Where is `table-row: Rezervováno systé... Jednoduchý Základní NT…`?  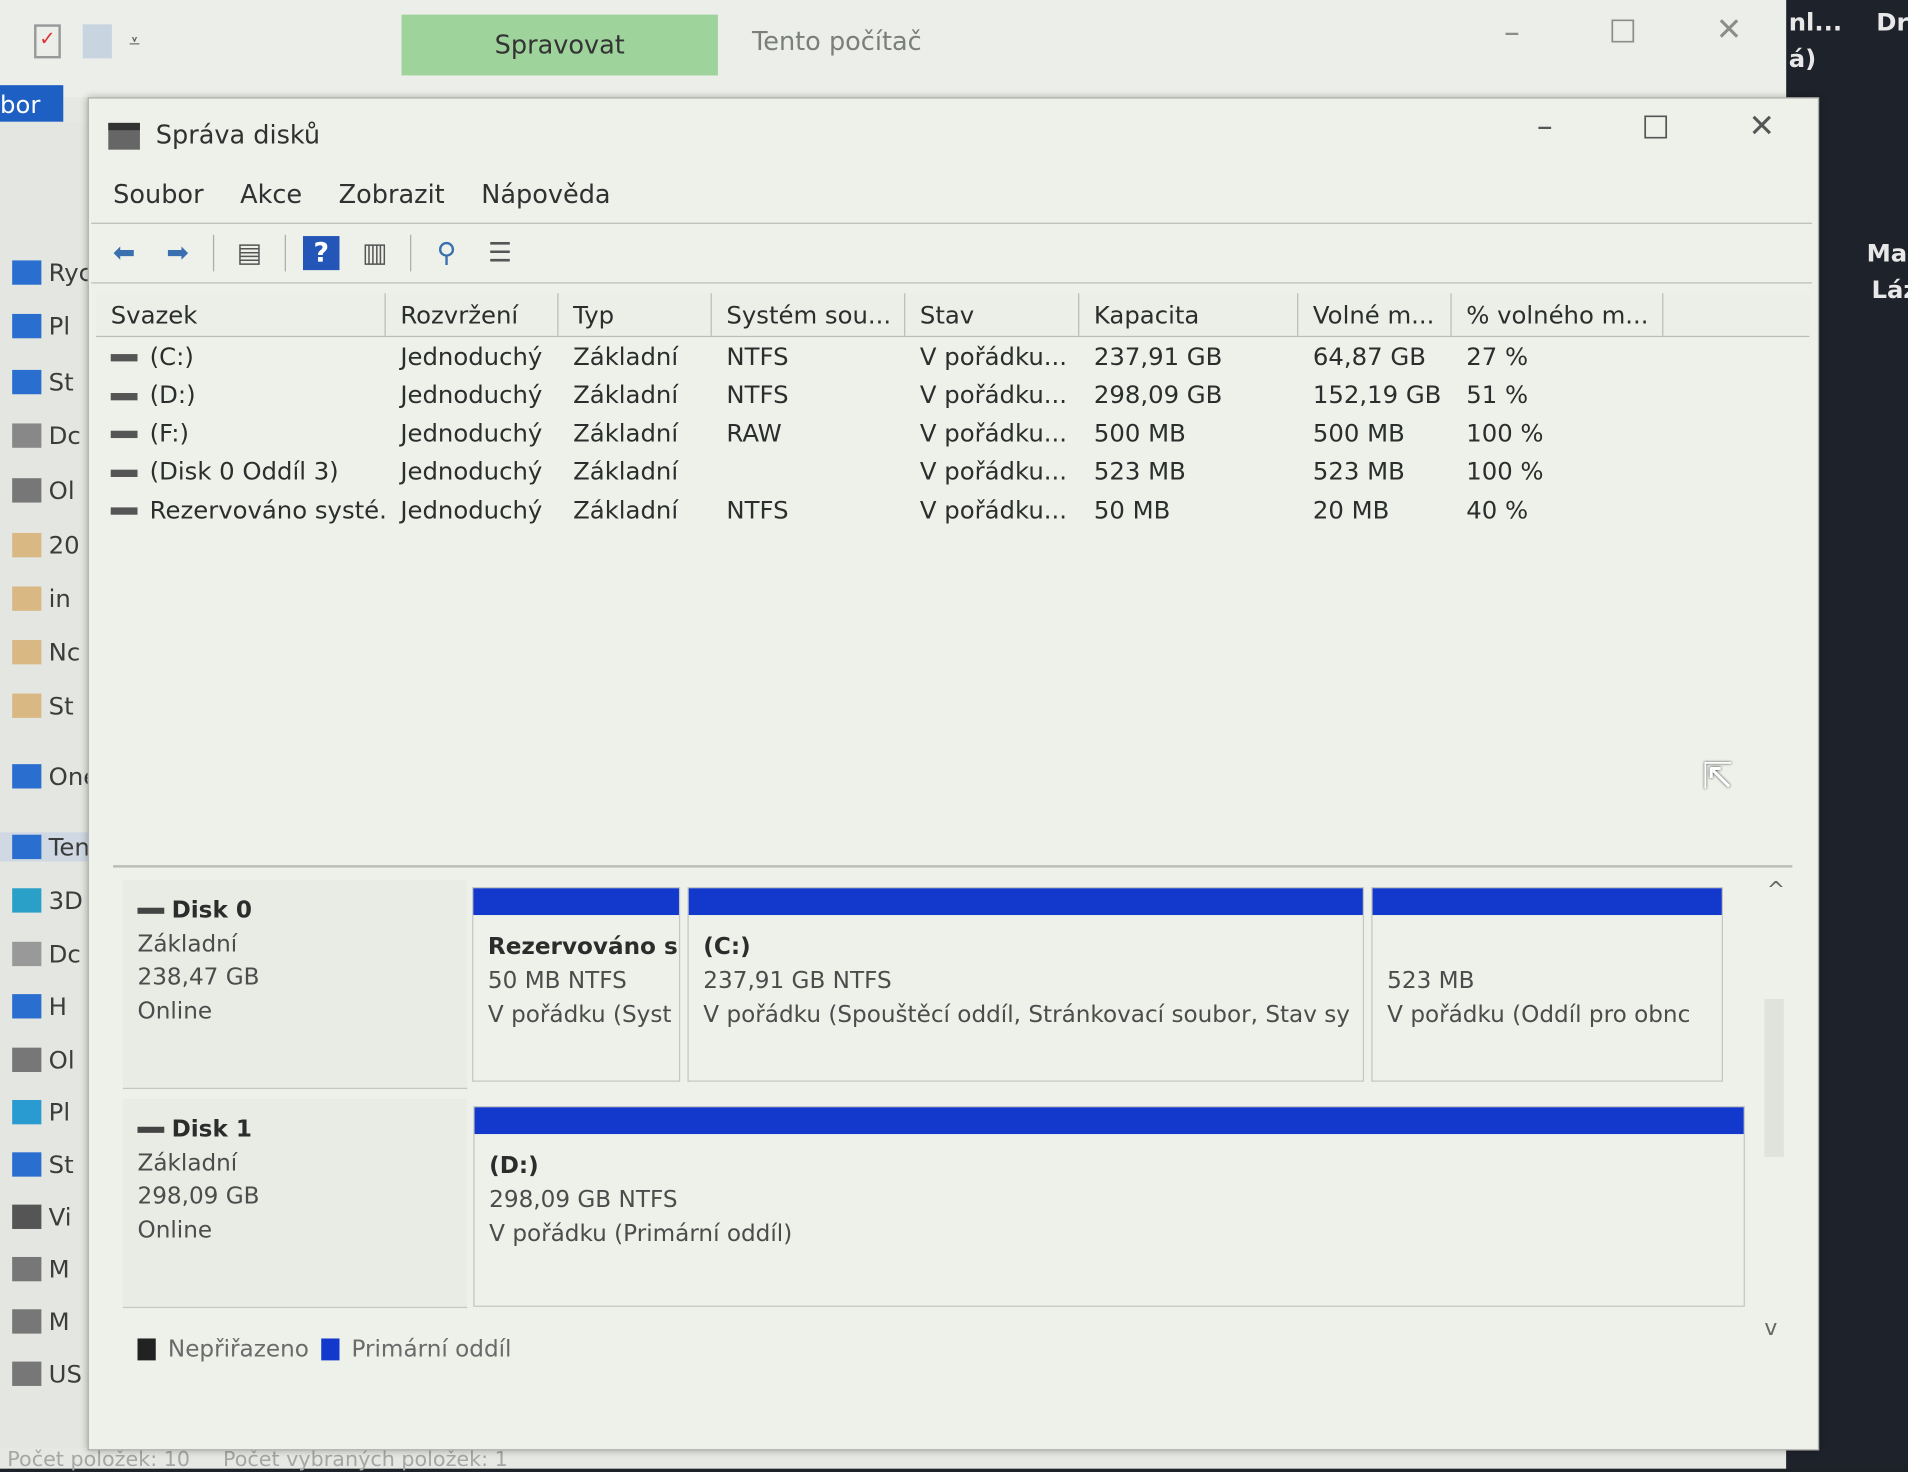 table-row: Rezervováno systé... Jednoduchý Základní NT… is located at coordinates (952, 509).